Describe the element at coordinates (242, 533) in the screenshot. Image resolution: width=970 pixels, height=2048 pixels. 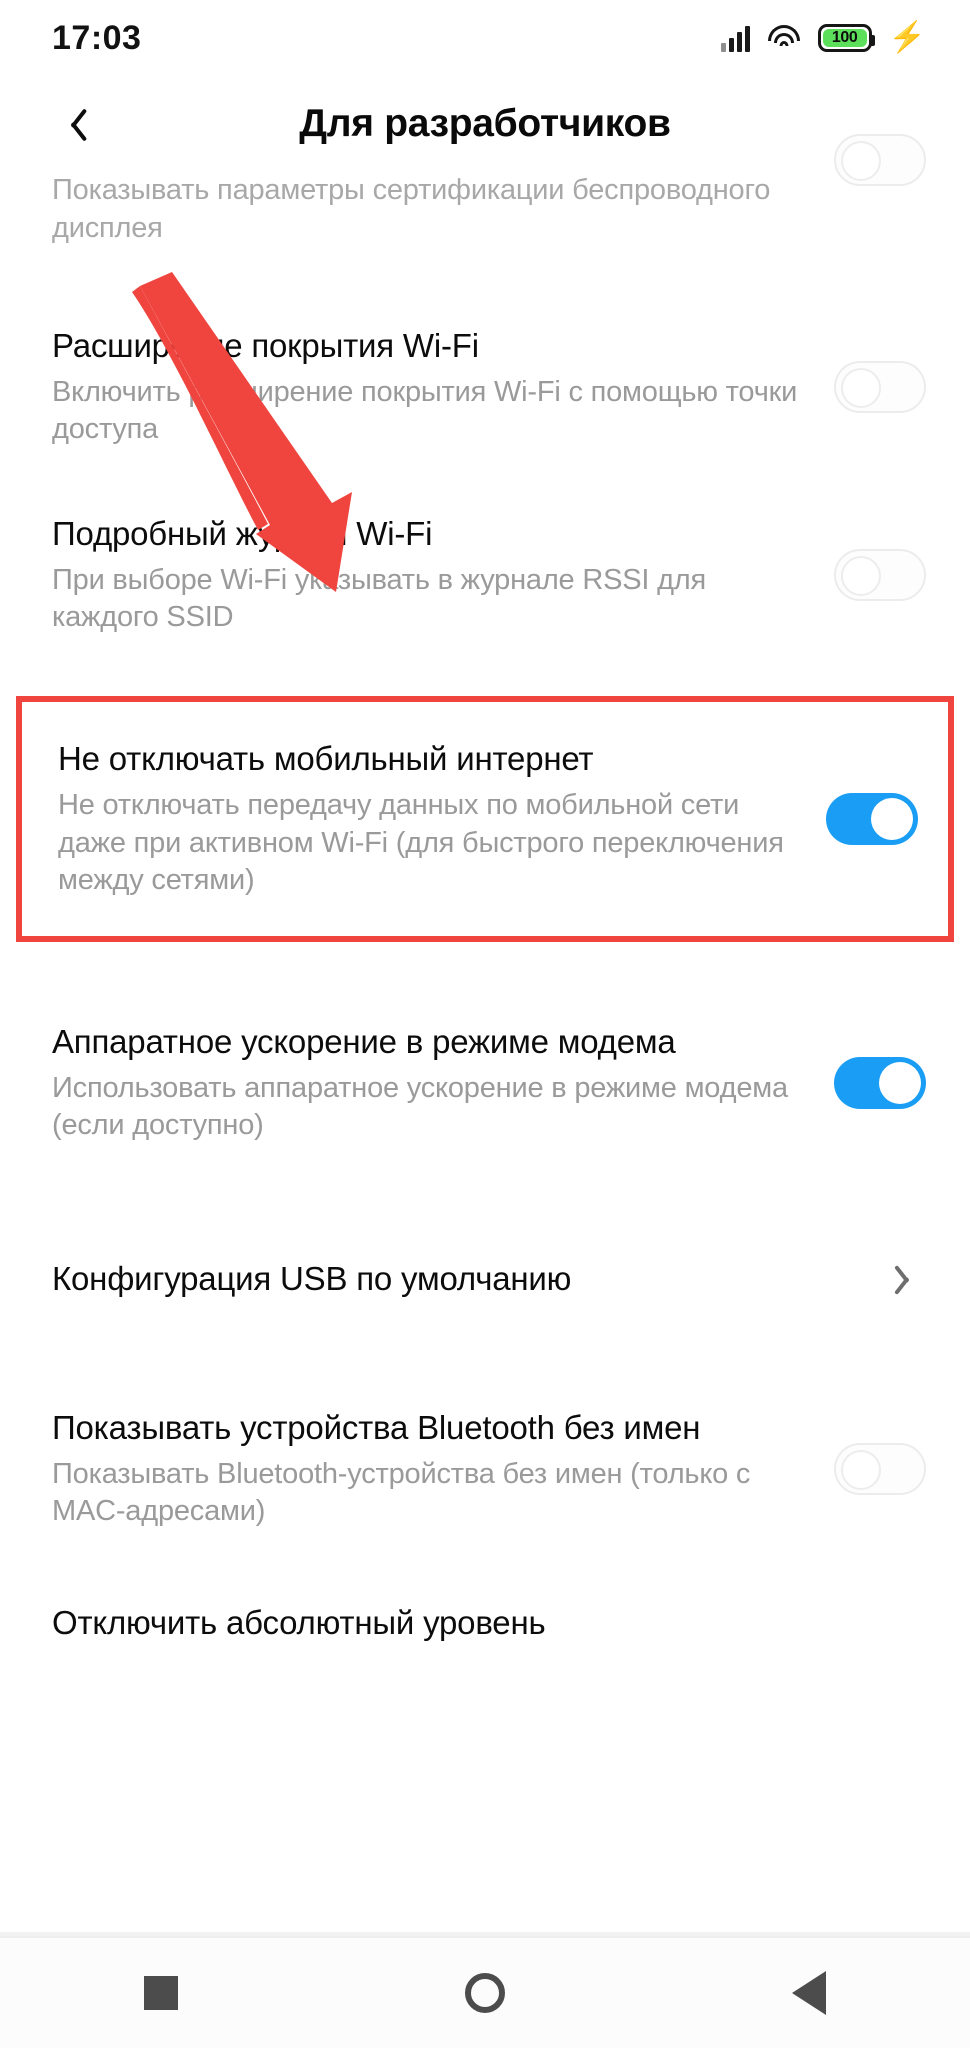
I see `list-item-title: Подробный журнал Wi-Fi` at that location.